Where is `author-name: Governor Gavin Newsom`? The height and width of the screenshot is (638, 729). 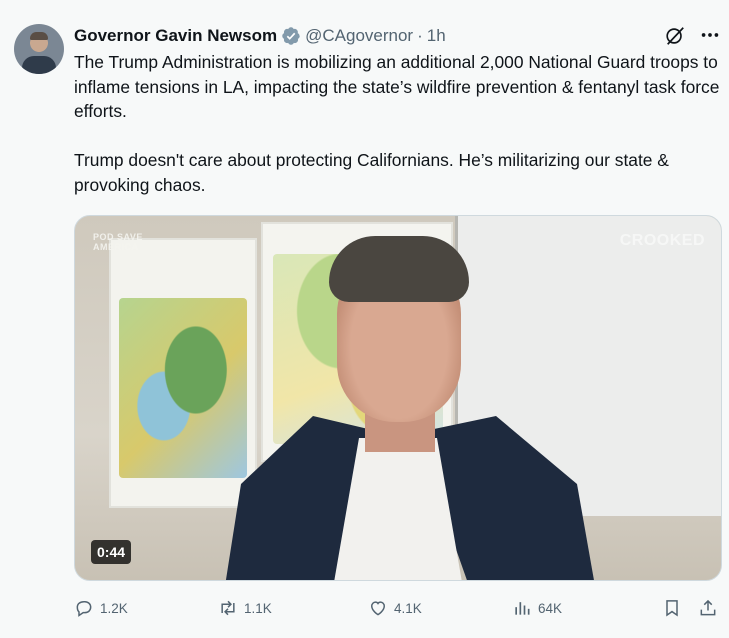
author-name: Governor Gavin Newsom is located at coordinates (175, 36).